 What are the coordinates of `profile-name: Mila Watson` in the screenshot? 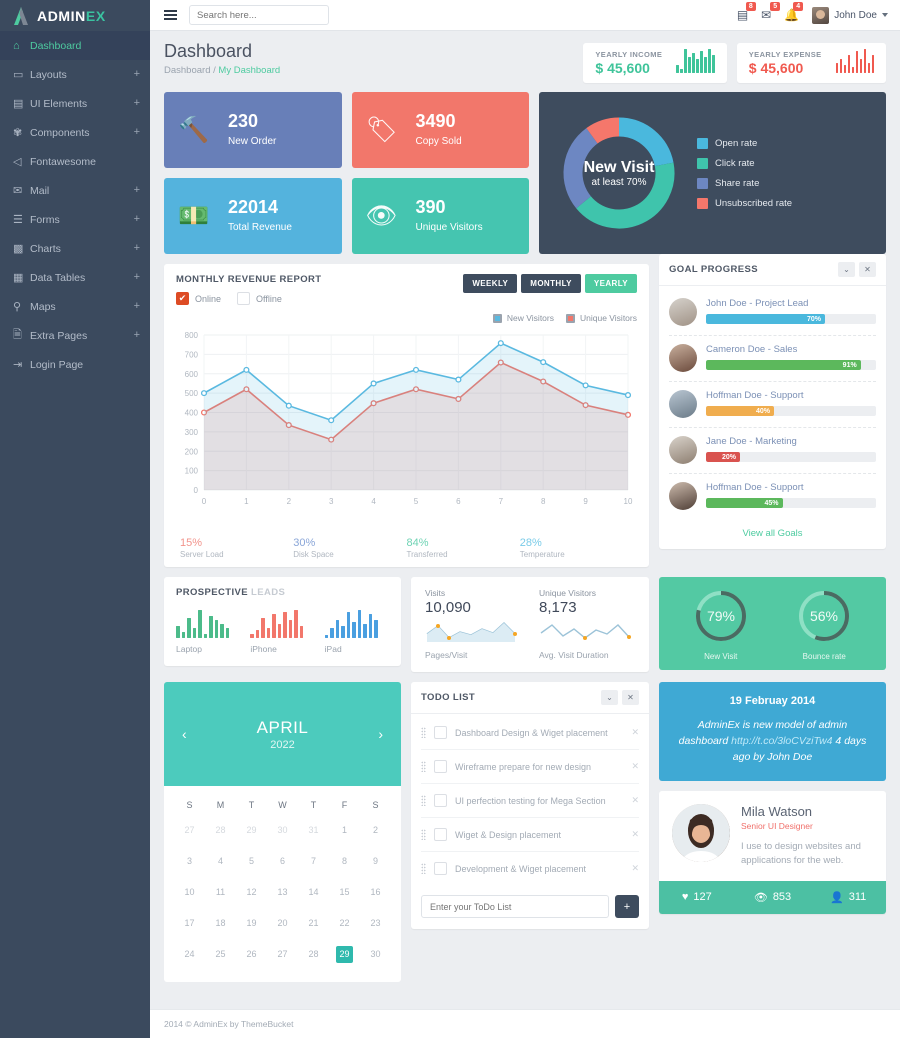 It's located at (777, 812).